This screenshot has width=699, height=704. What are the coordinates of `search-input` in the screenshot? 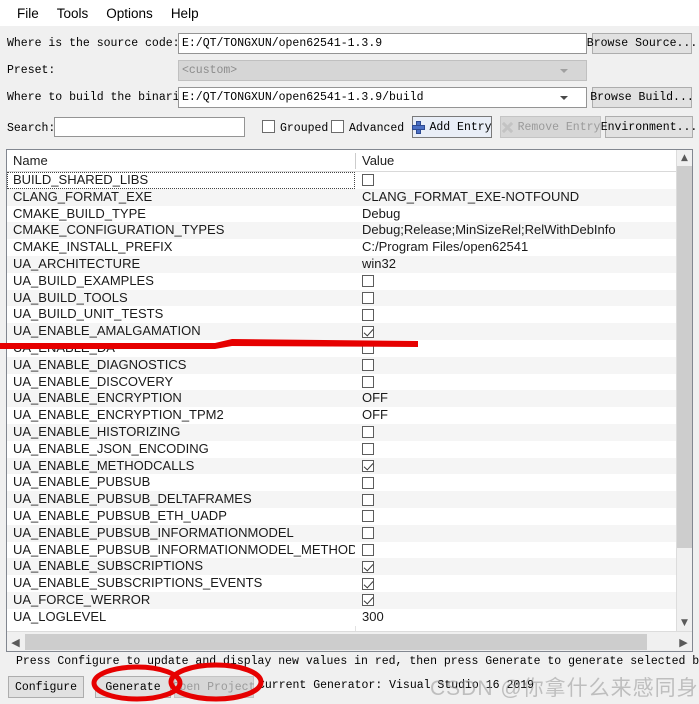 It's located at (149, 127).